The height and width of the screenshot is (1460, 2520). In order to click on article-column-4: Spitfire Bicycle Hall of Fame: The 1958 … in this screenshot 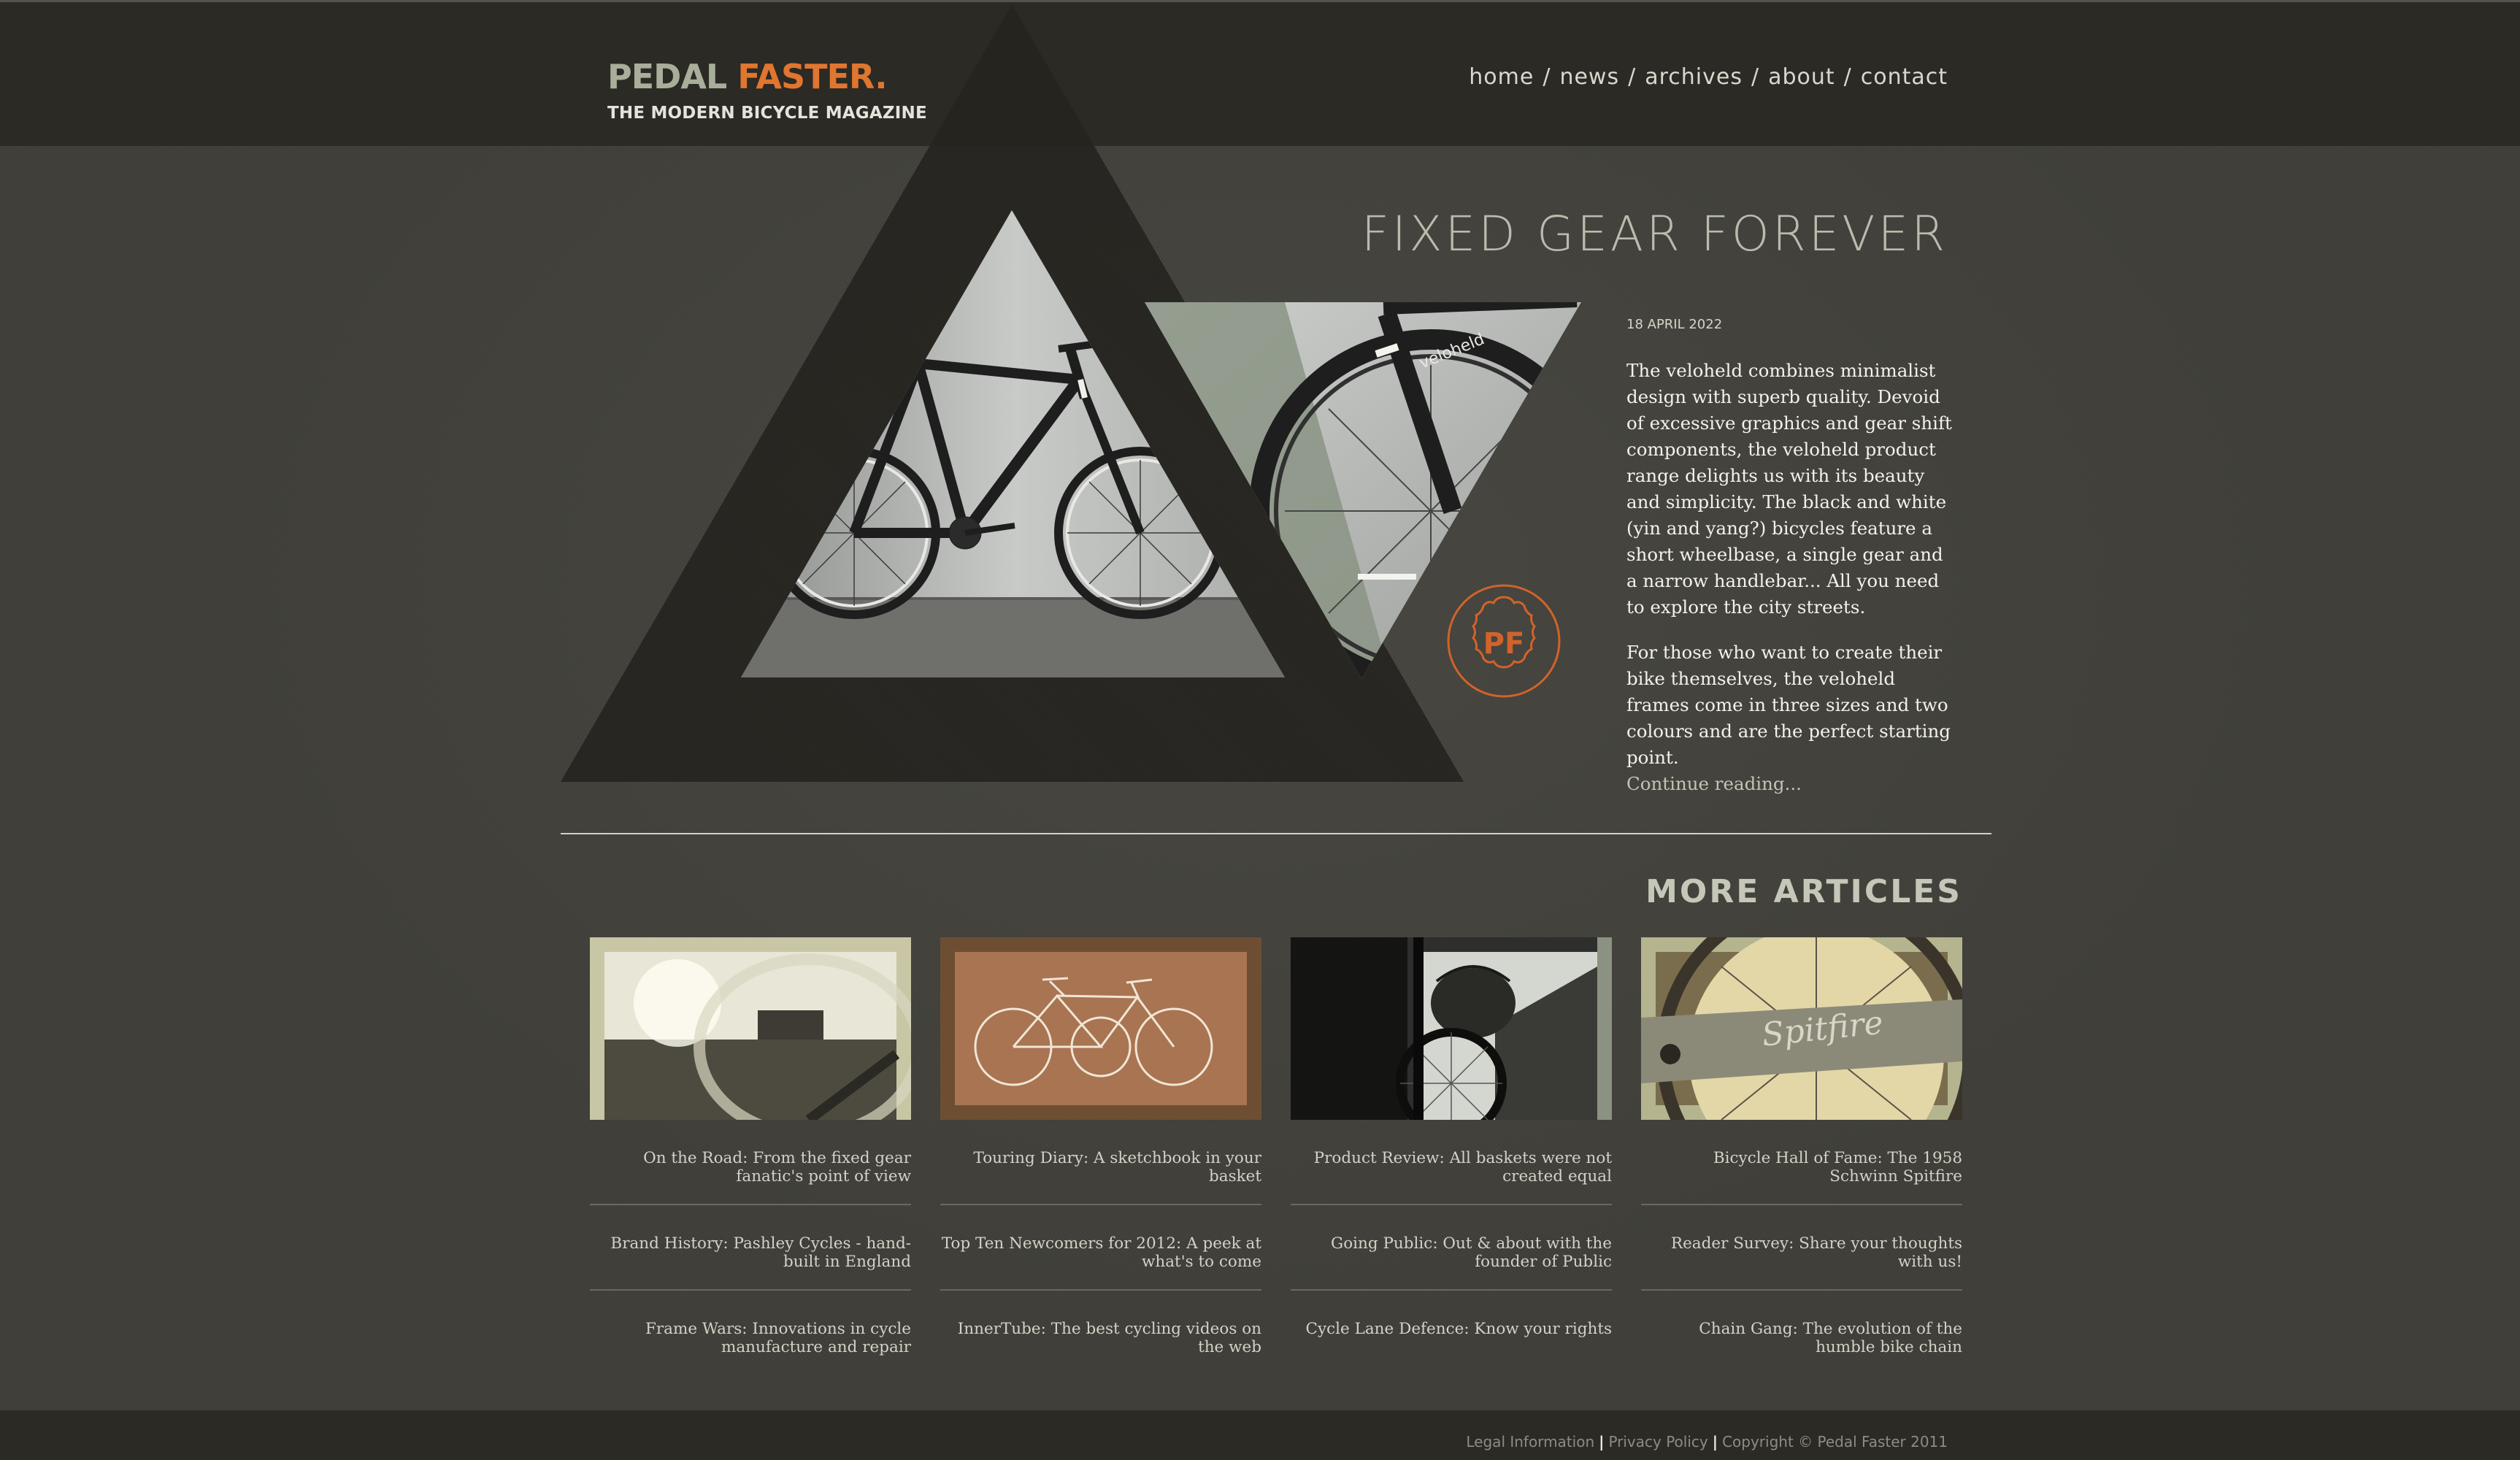, I will do `click(1802, 1156)`.